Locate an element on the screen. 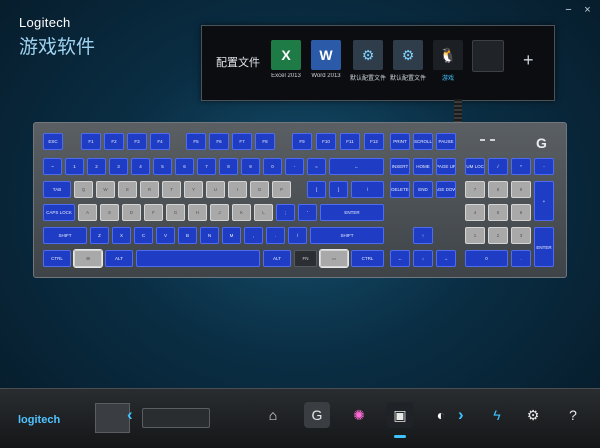 The height and width of the screenshot is (448, 600). key-f9: F9 is located at coordinates (302, 141).